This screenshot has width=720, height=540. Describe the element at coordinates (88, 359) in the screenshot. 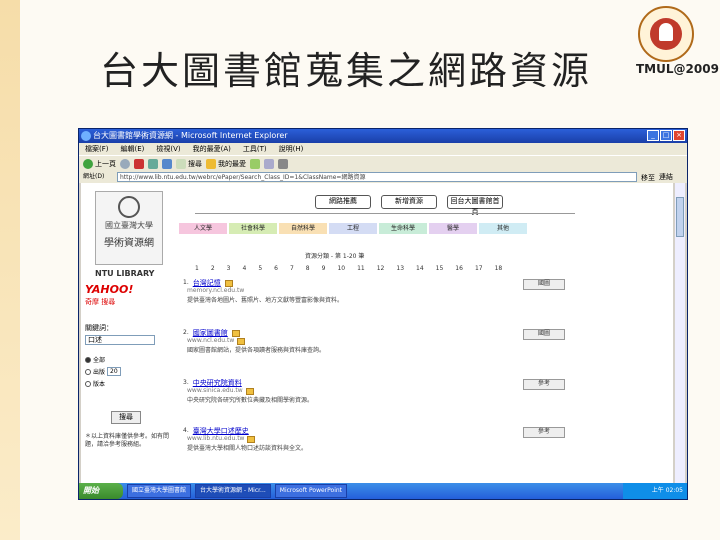

I see `radio-selected` at that location.